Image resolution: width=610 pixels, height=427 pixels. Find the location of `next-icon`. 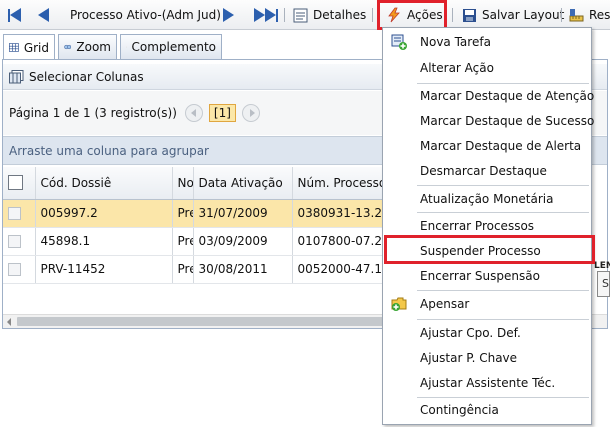

next-icon is located at coordinates (228, 15).